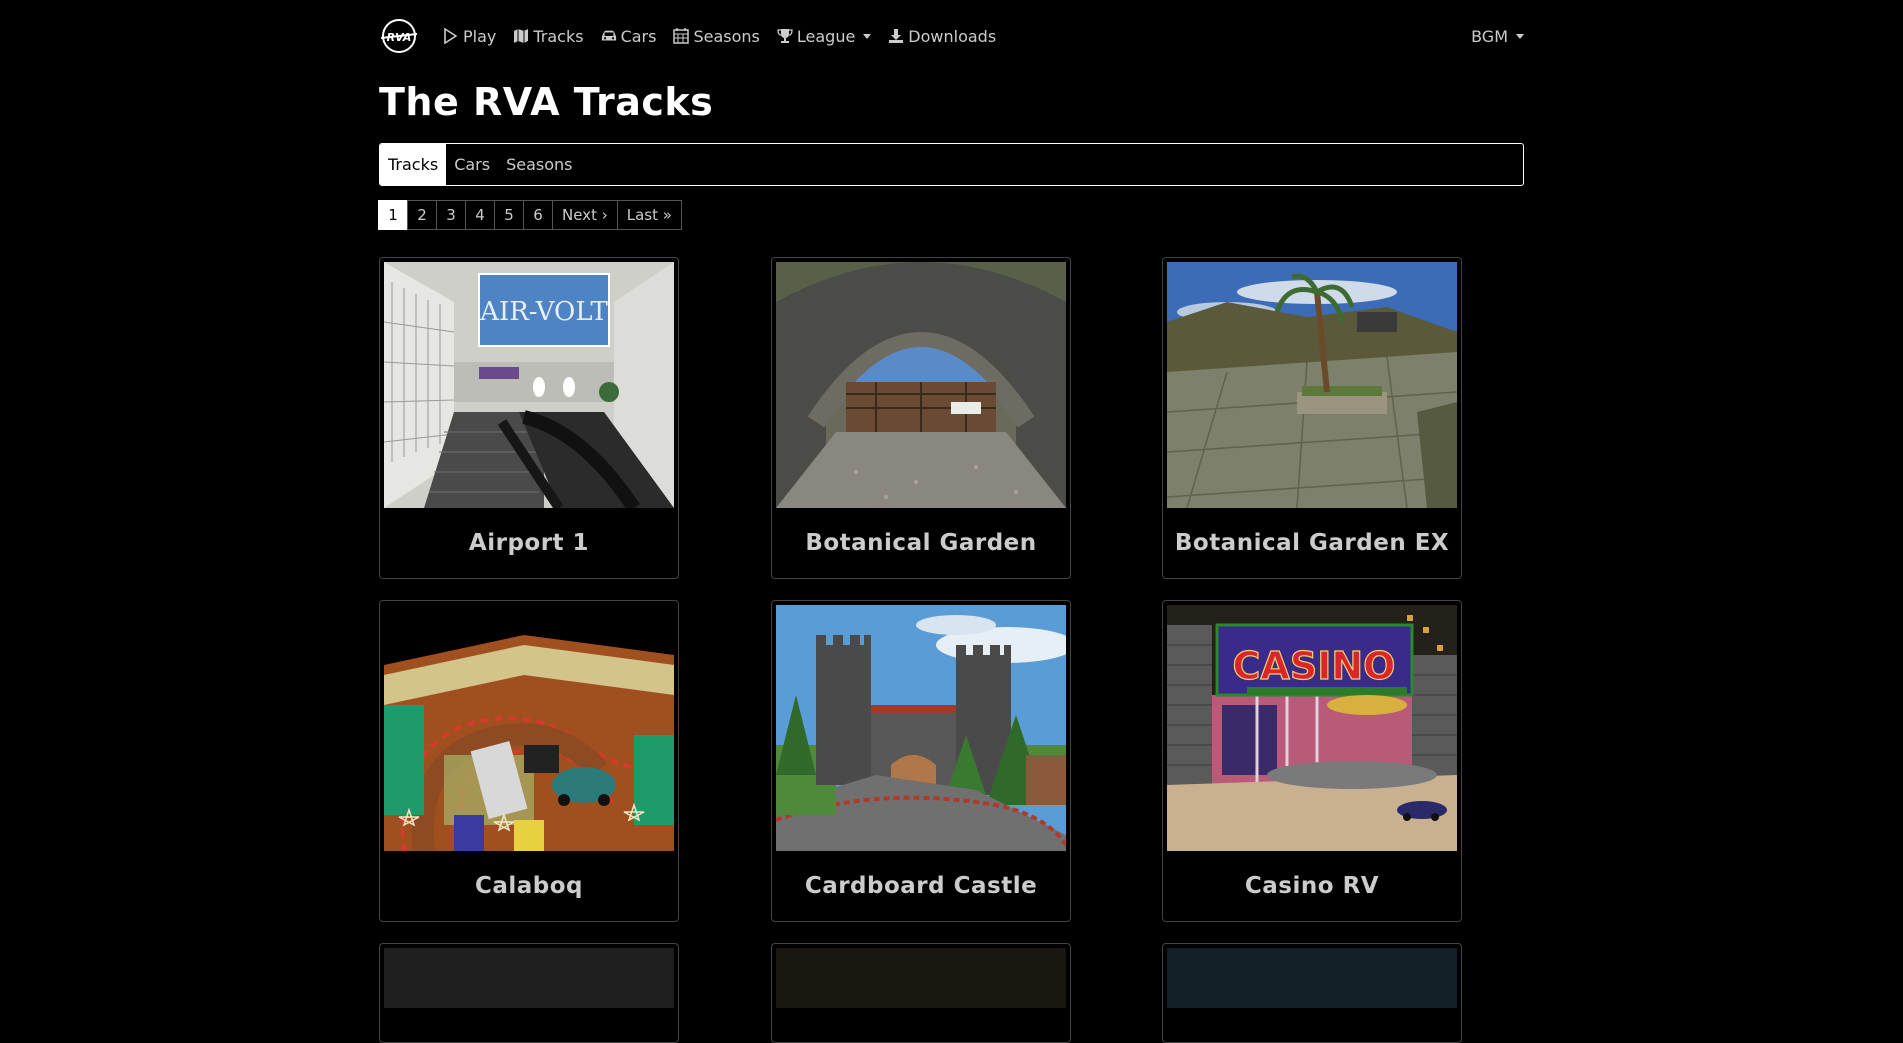 The width and height of the screenshot is (1903, 1043). I want to click on nav-seasons-label: Seasons, so click(726, 36).